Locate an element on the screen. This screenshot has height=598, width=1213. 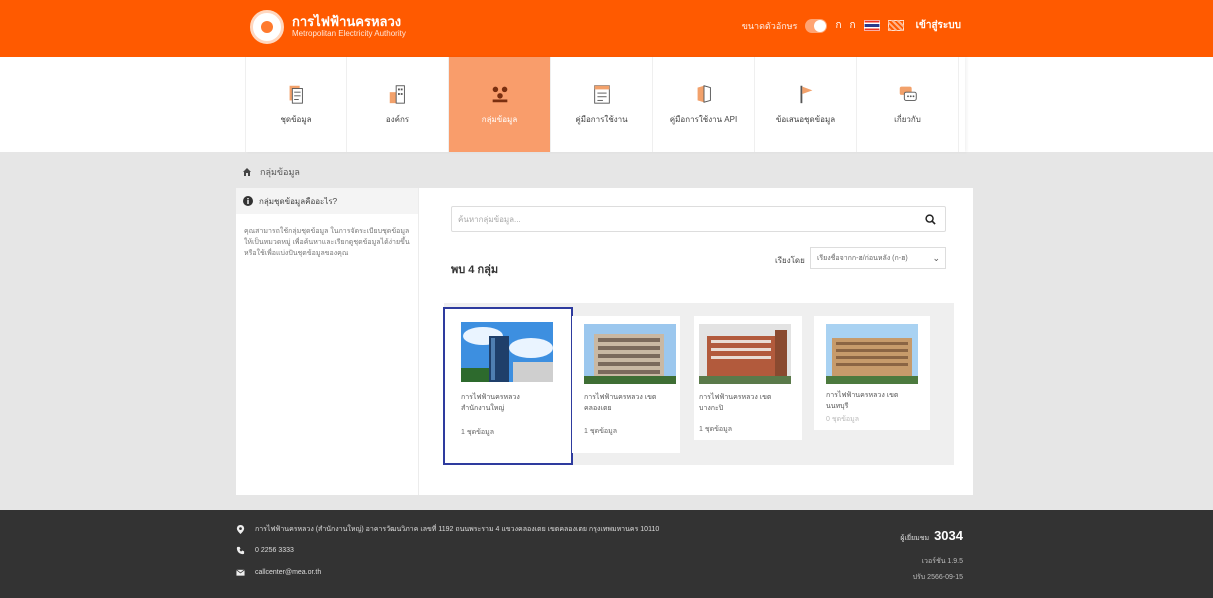
english-flag-icon is located at coordinates (895, 25).